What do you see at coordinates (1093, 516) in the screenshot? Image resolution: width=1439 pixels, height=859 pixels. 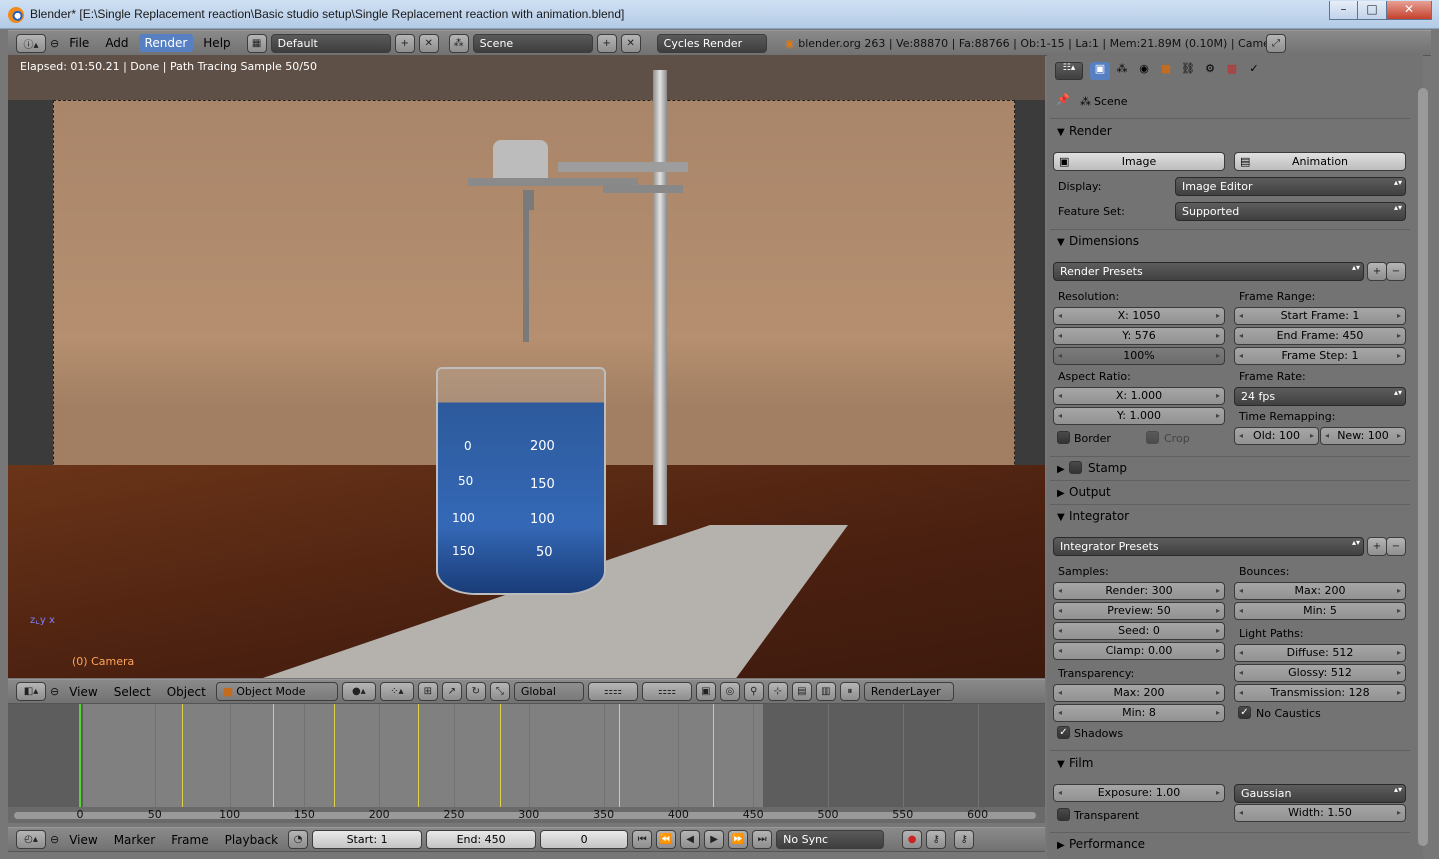 I see `integrator-panel-header: ▼ Integrator` at bounding box center [1093, 516].